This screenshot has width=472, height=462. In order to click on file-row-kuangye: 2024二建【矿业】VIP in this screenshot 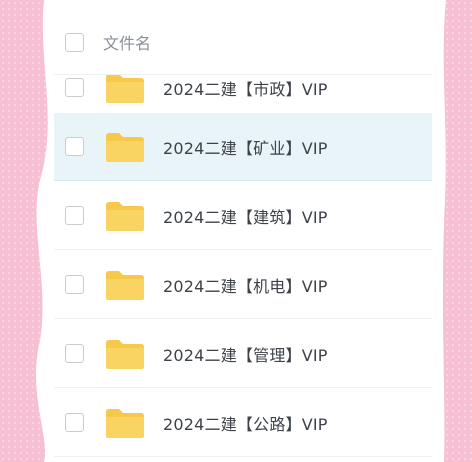, I will do `click(243, 147)`.